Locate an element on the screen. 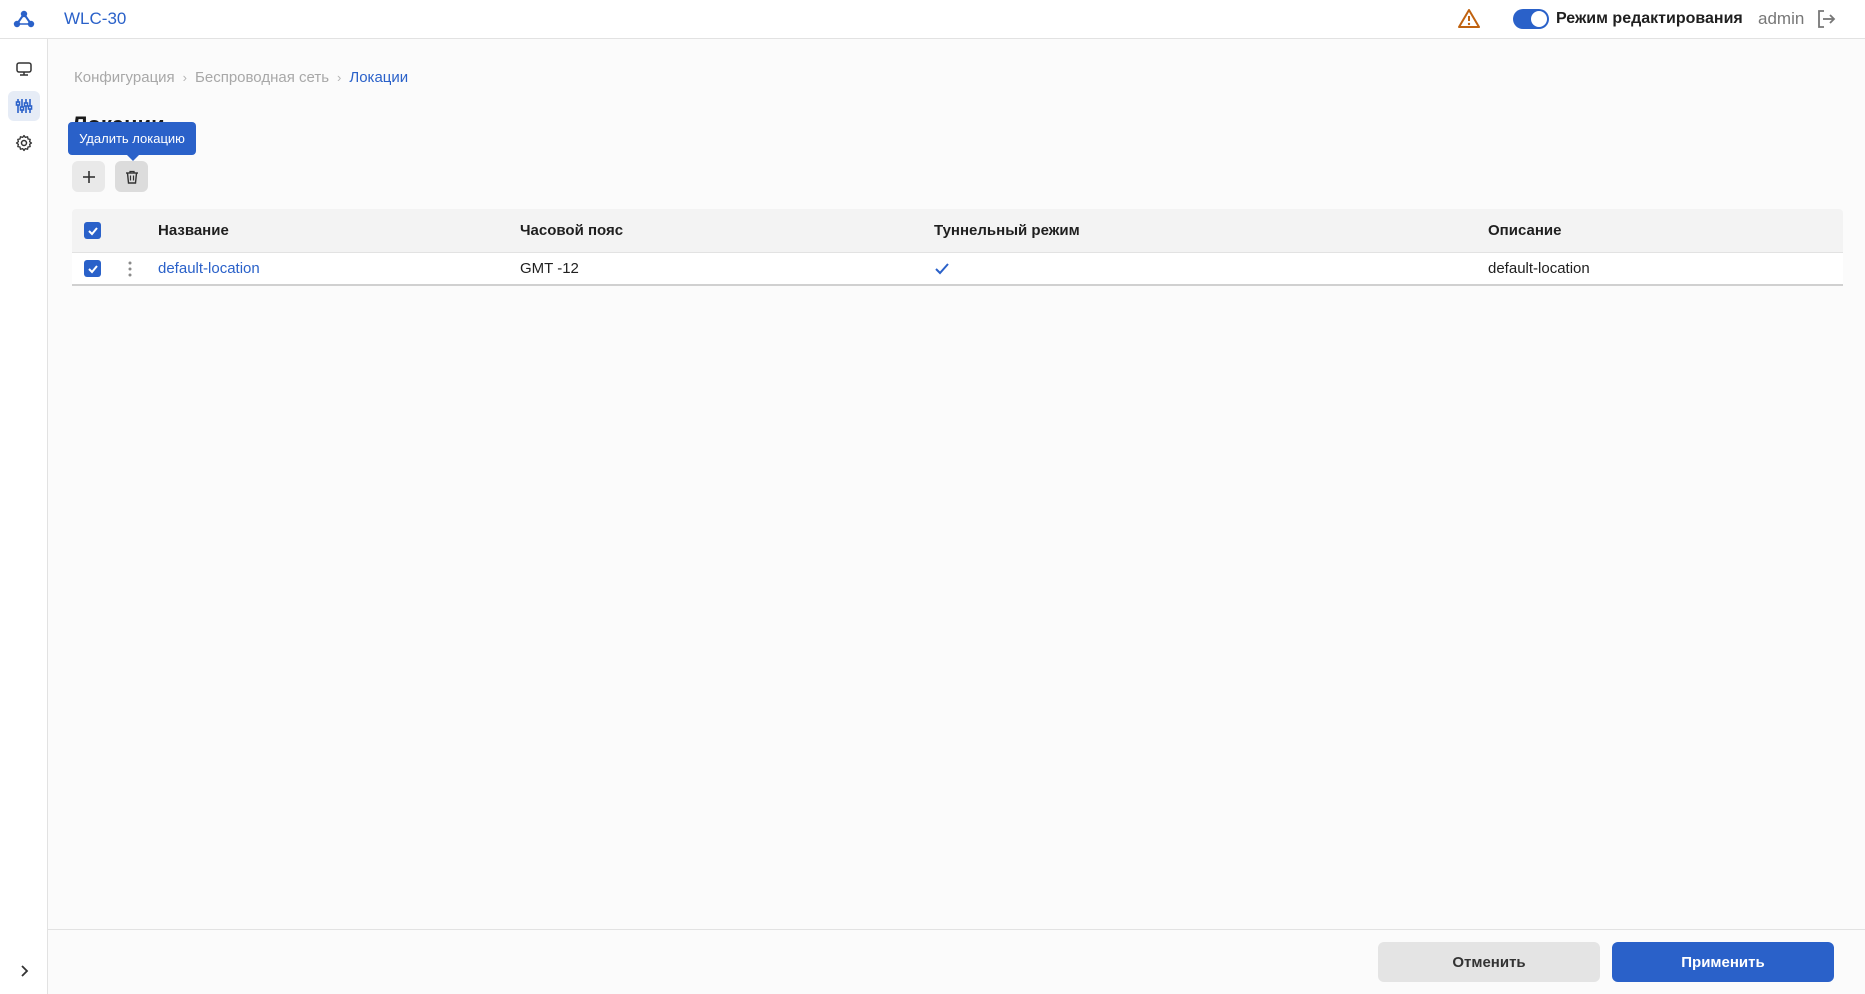 The width and height of the screenshot is (1865, 994). cancel-button: Отменить is located at coordinates (1489, 962).